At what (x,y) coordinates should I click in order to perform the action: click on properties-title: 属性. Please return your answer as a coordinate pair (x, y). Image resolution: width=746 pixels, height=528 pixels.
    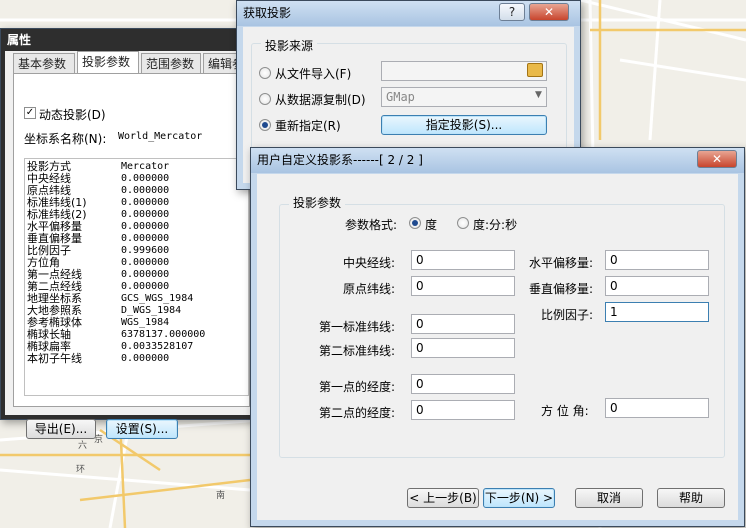
    Looking at the image, I should click on (127, 40).